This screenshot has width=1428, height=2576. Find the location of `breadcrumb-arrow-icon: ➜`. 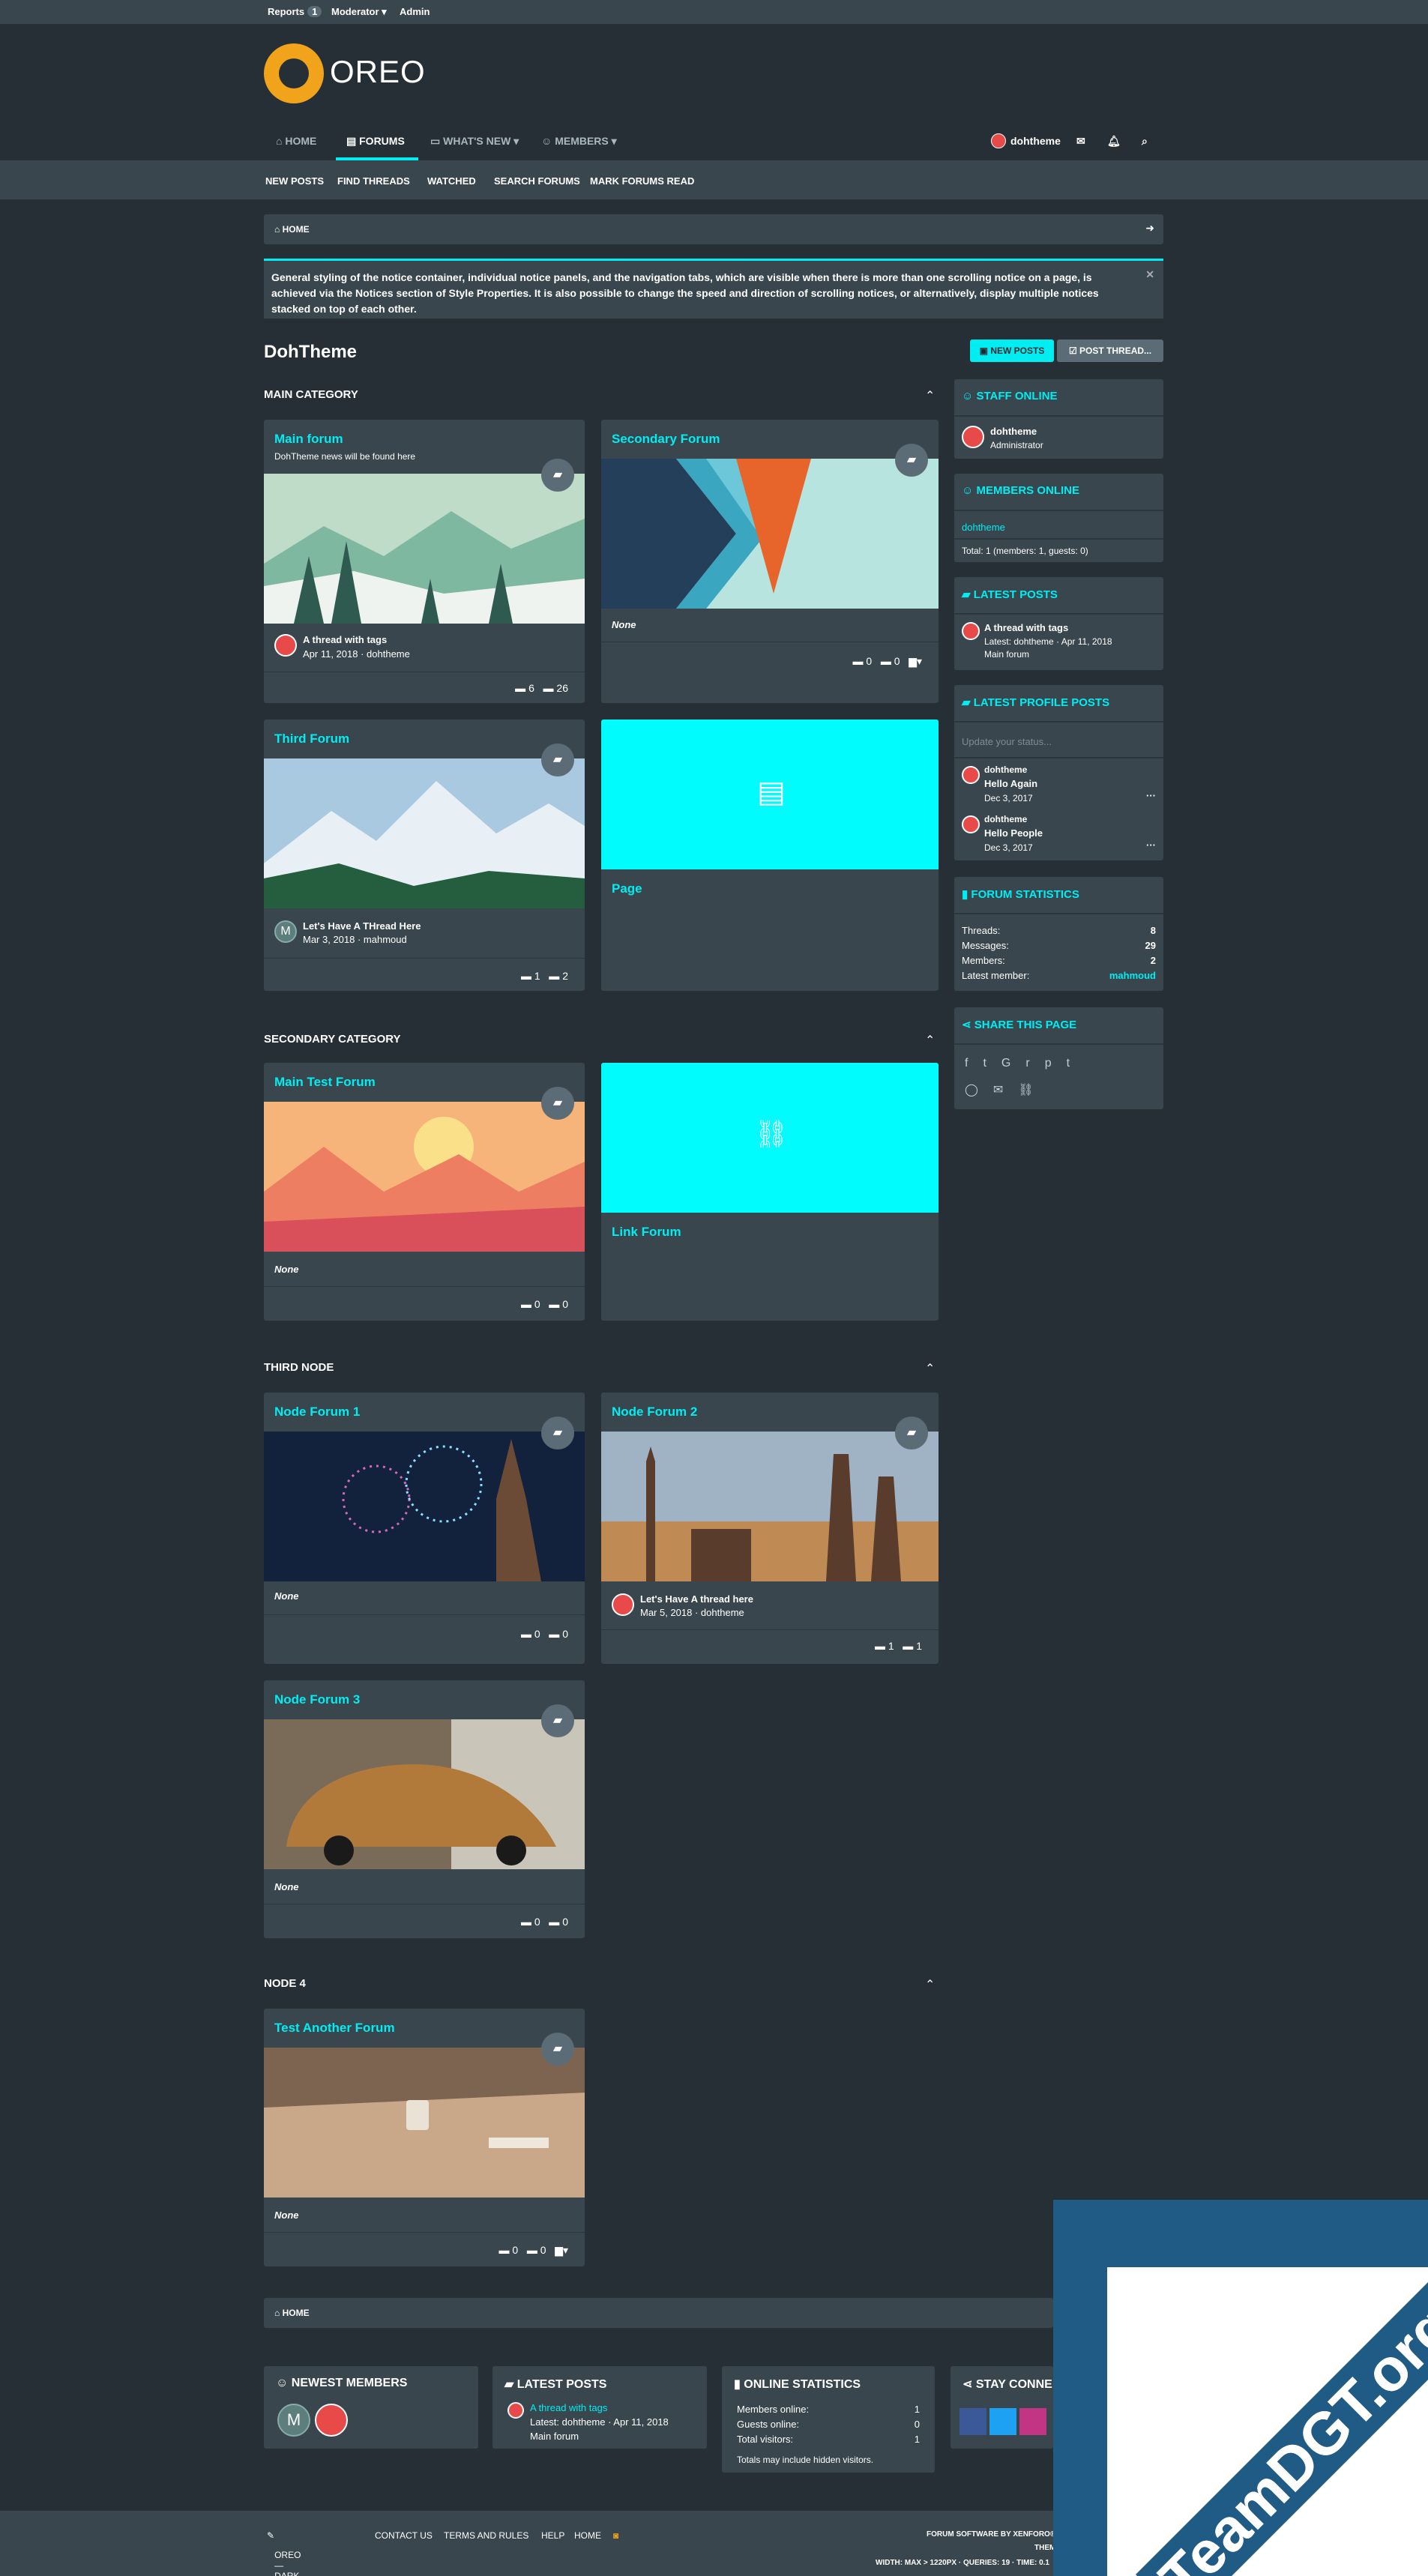

breadcrumb-arrow-icon: ➜ is located at coordinates (1149, 229).